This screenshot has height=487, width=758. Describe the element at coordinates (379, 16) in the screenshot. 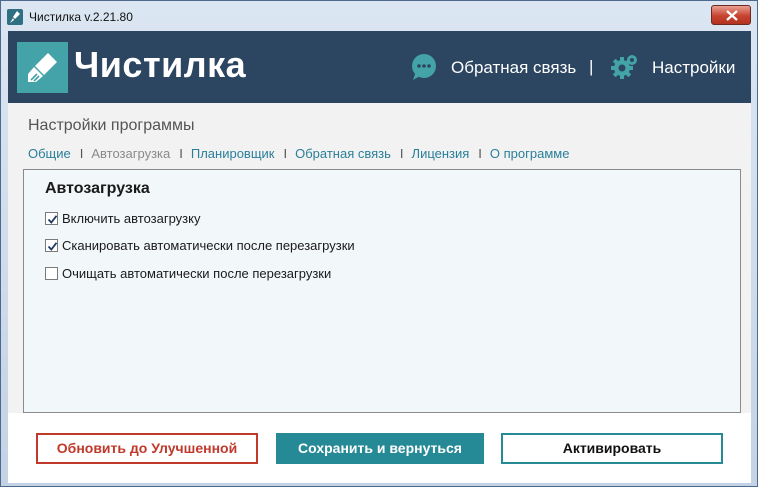

I see `title-bar: Чистилка v.2.21.80` at that location.